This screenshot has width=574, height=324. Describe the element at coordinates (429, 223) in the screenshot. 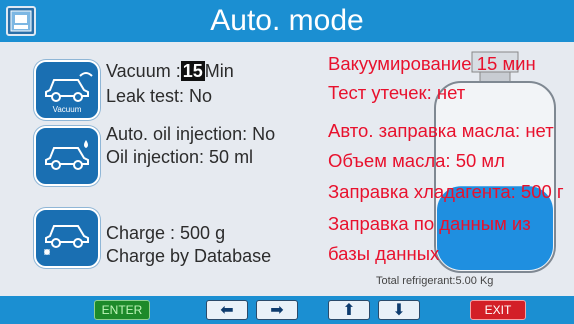

I see `ru-charge-database-line1: Заправка по данным из` at that location.